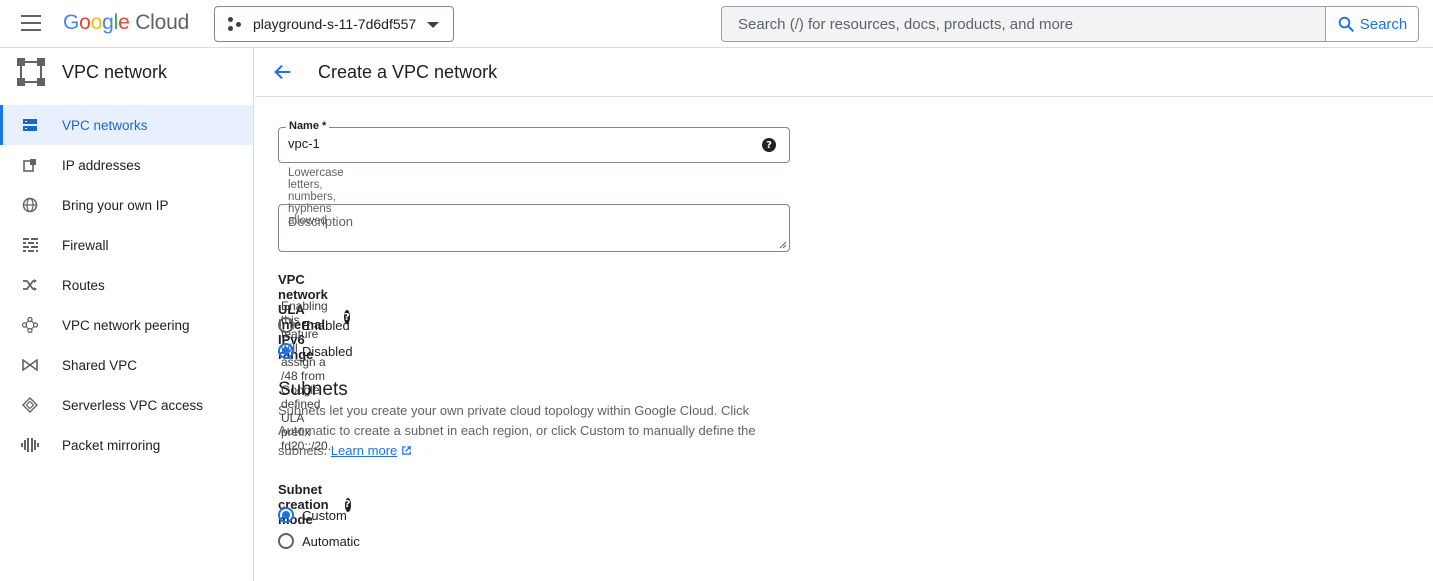 This screenshot has height=581, width=1433. Describe the element at coordinates (85, 245) in the screenshot. I see `sidebar-item-label: Firewall` at that location.